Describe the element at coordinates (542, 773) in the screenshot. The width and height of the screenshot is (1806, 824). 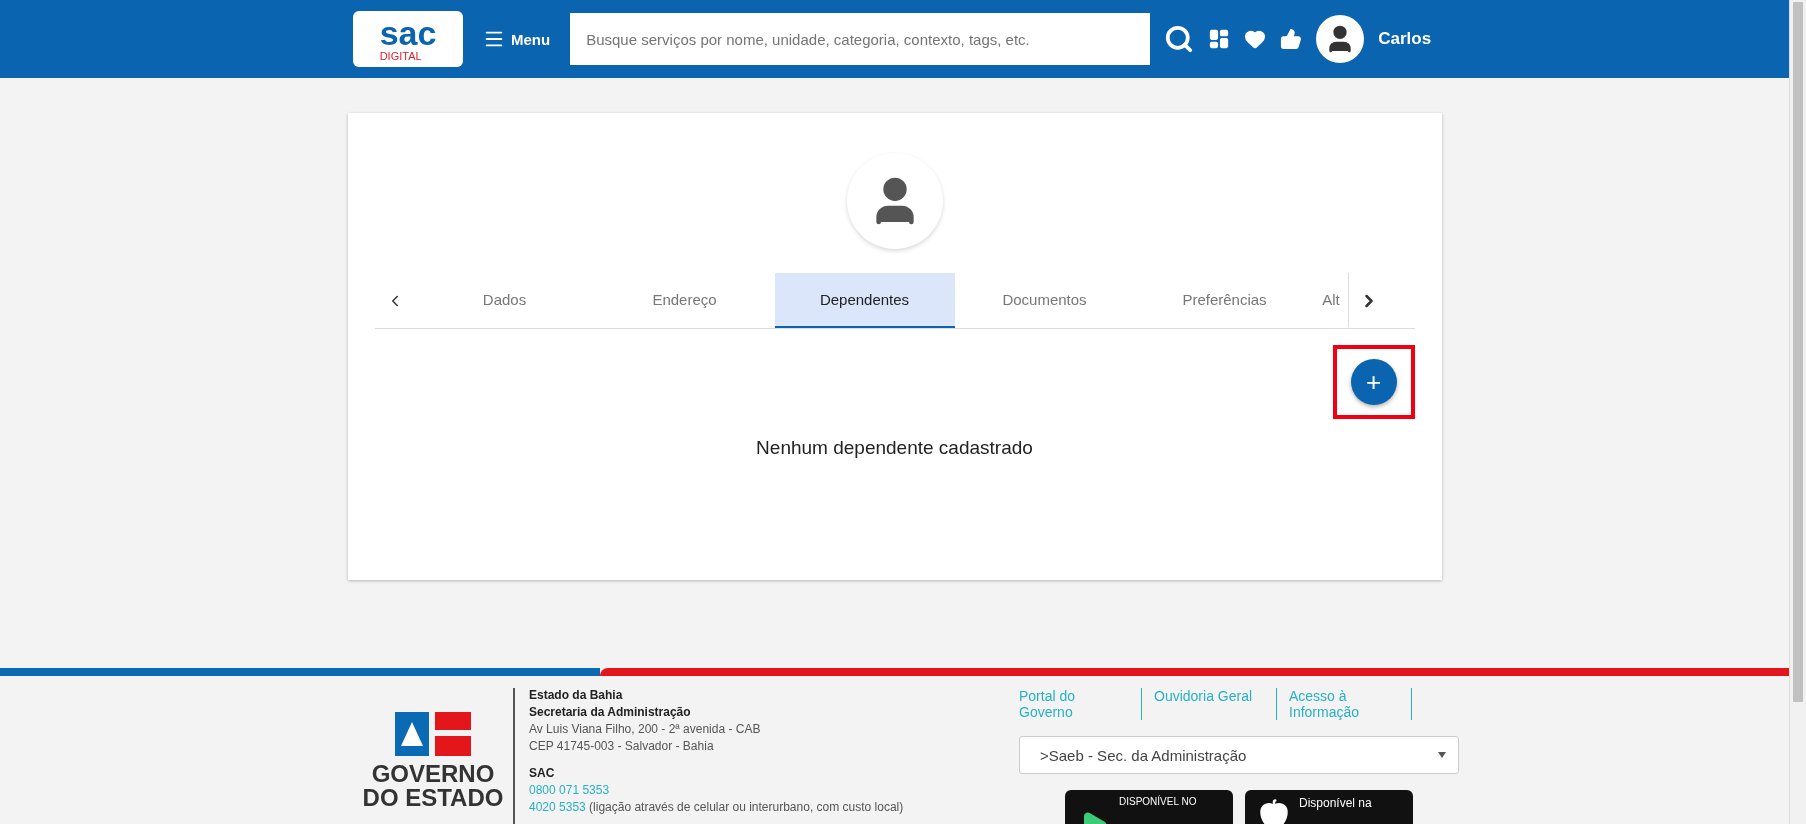
I see `sac-title: SAC` at that location.